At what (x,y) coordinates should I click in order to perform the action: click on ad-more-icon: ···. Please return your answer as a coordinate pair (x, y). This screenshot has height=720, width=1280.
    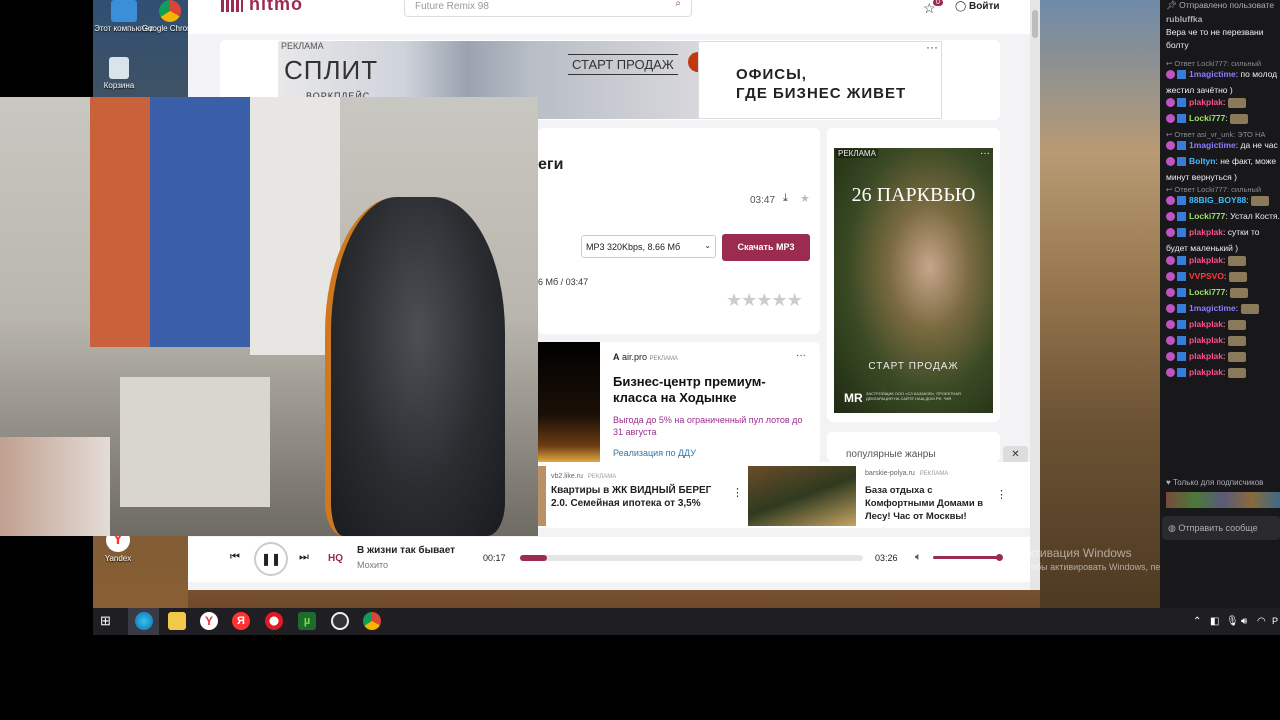
    Looking at the image, I should click on (932, 47).